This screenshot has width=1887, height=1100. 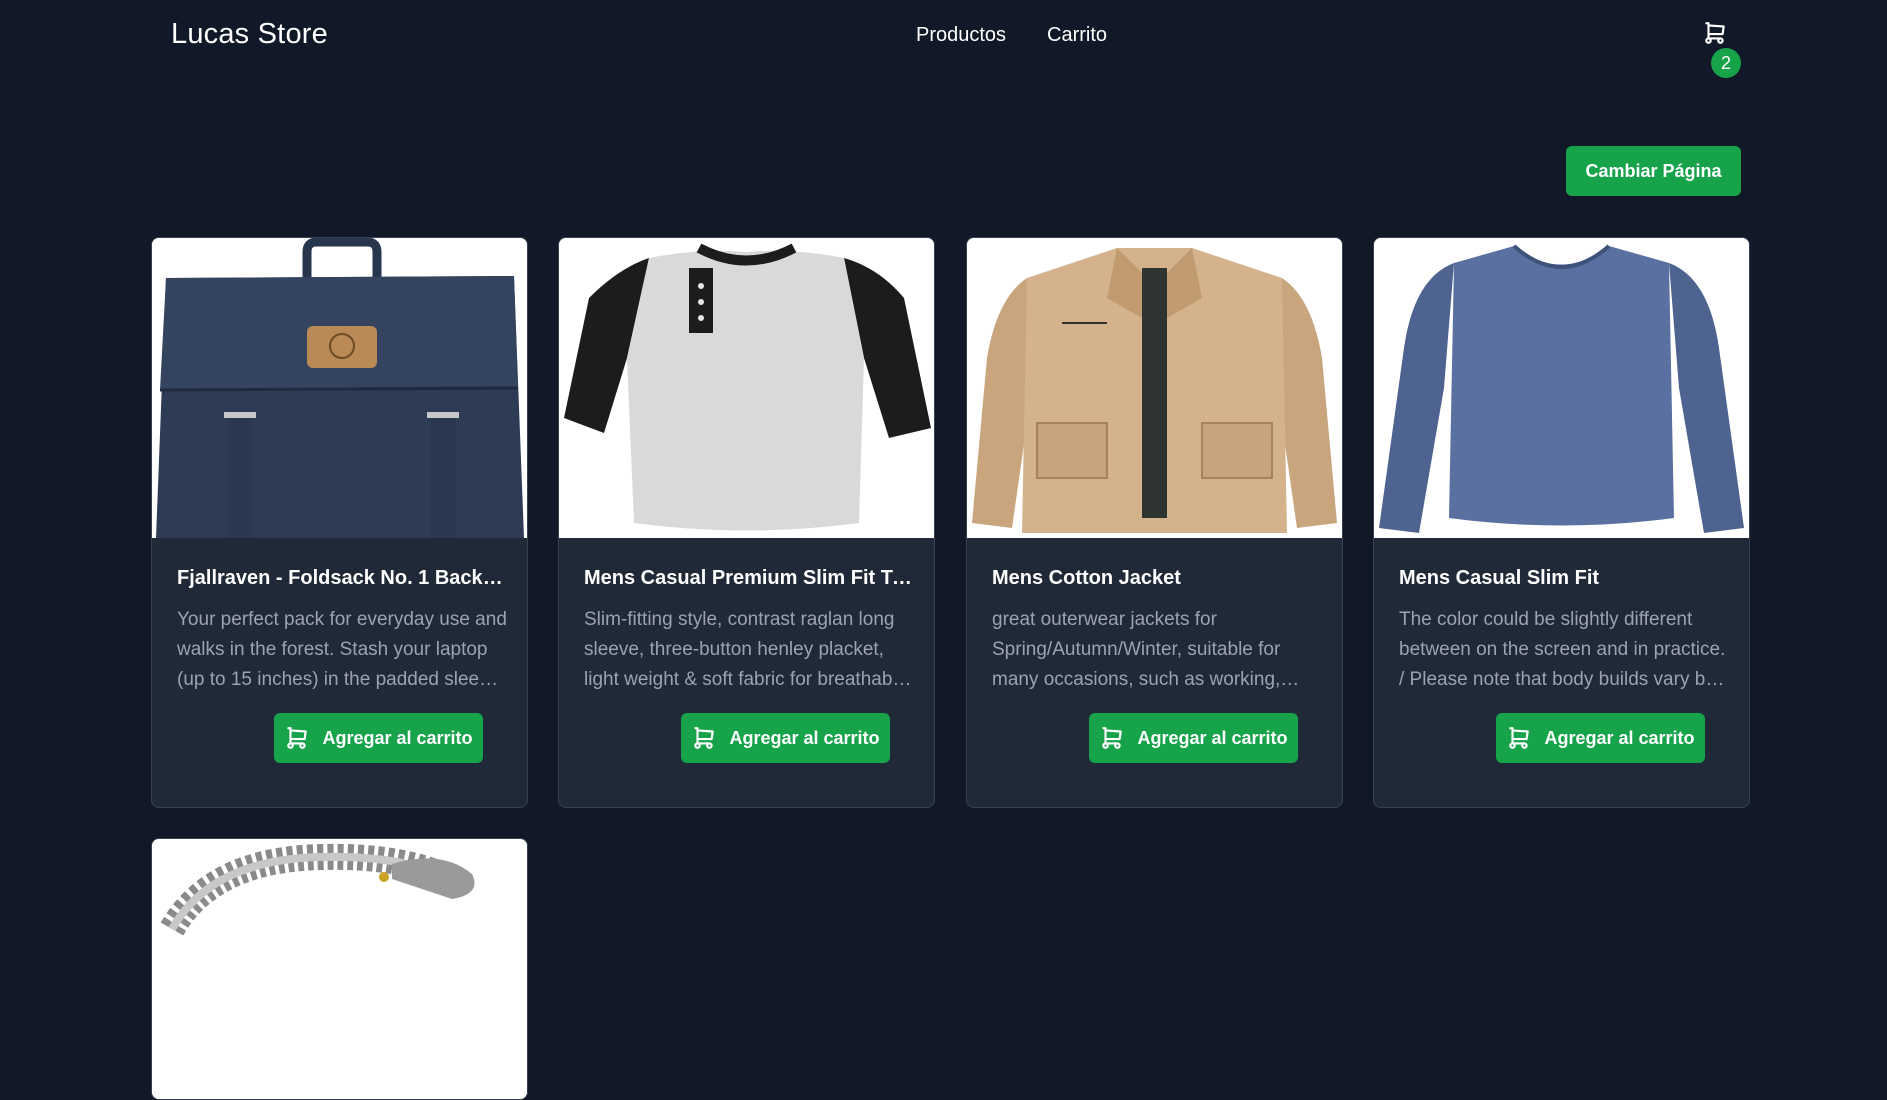 I want to click on product-title: Mens Cotton Jacket, so click(x=1157, y=578).